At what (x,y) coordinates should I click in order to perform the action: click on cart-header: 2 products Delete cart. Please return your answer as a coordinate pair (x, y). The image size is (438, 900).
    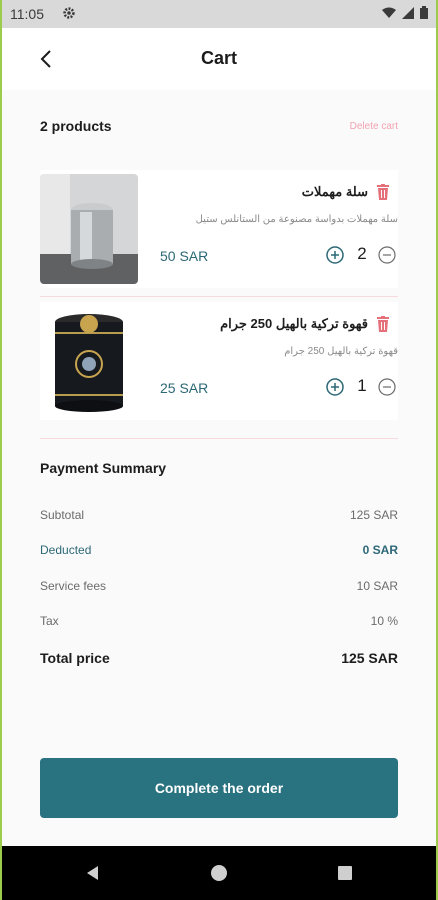
    Looking at the image, I should click on (219, 128).